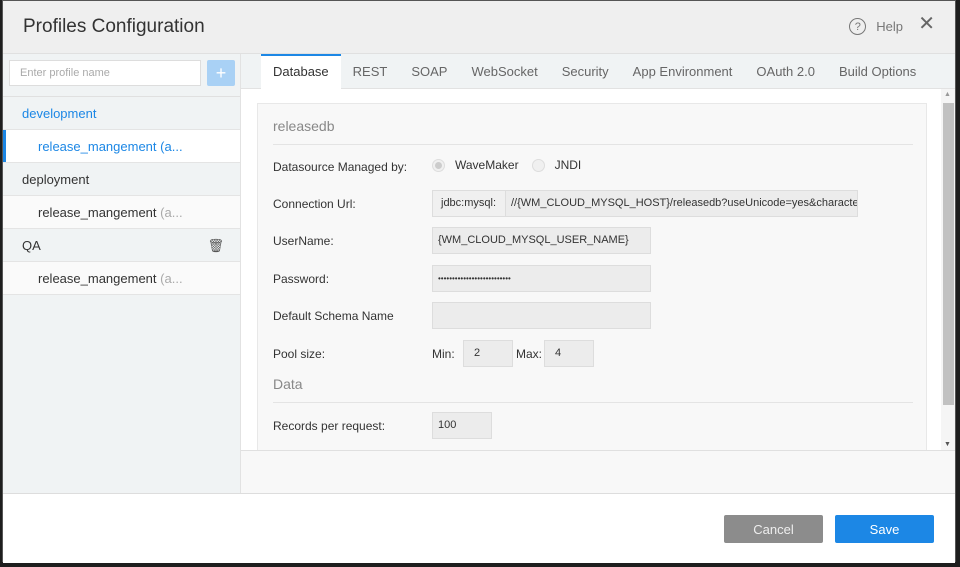  What do you see at coordinates (858, 26) in the screenshot?
I see `question-circle-icon: ?` at bounding box center [858, 26].